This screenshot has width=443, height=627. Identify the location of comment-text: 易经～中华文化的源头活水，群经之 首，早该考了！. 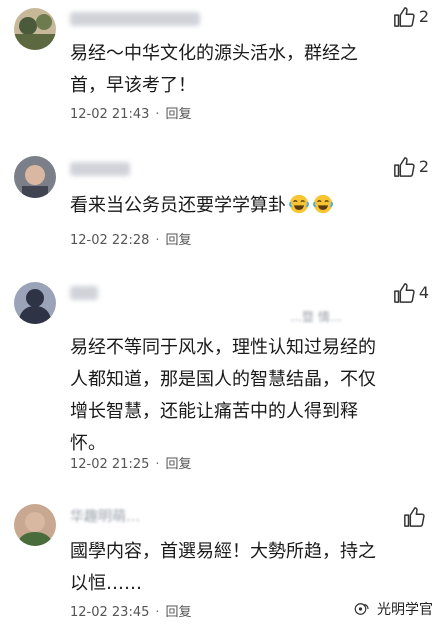
(214, 69).